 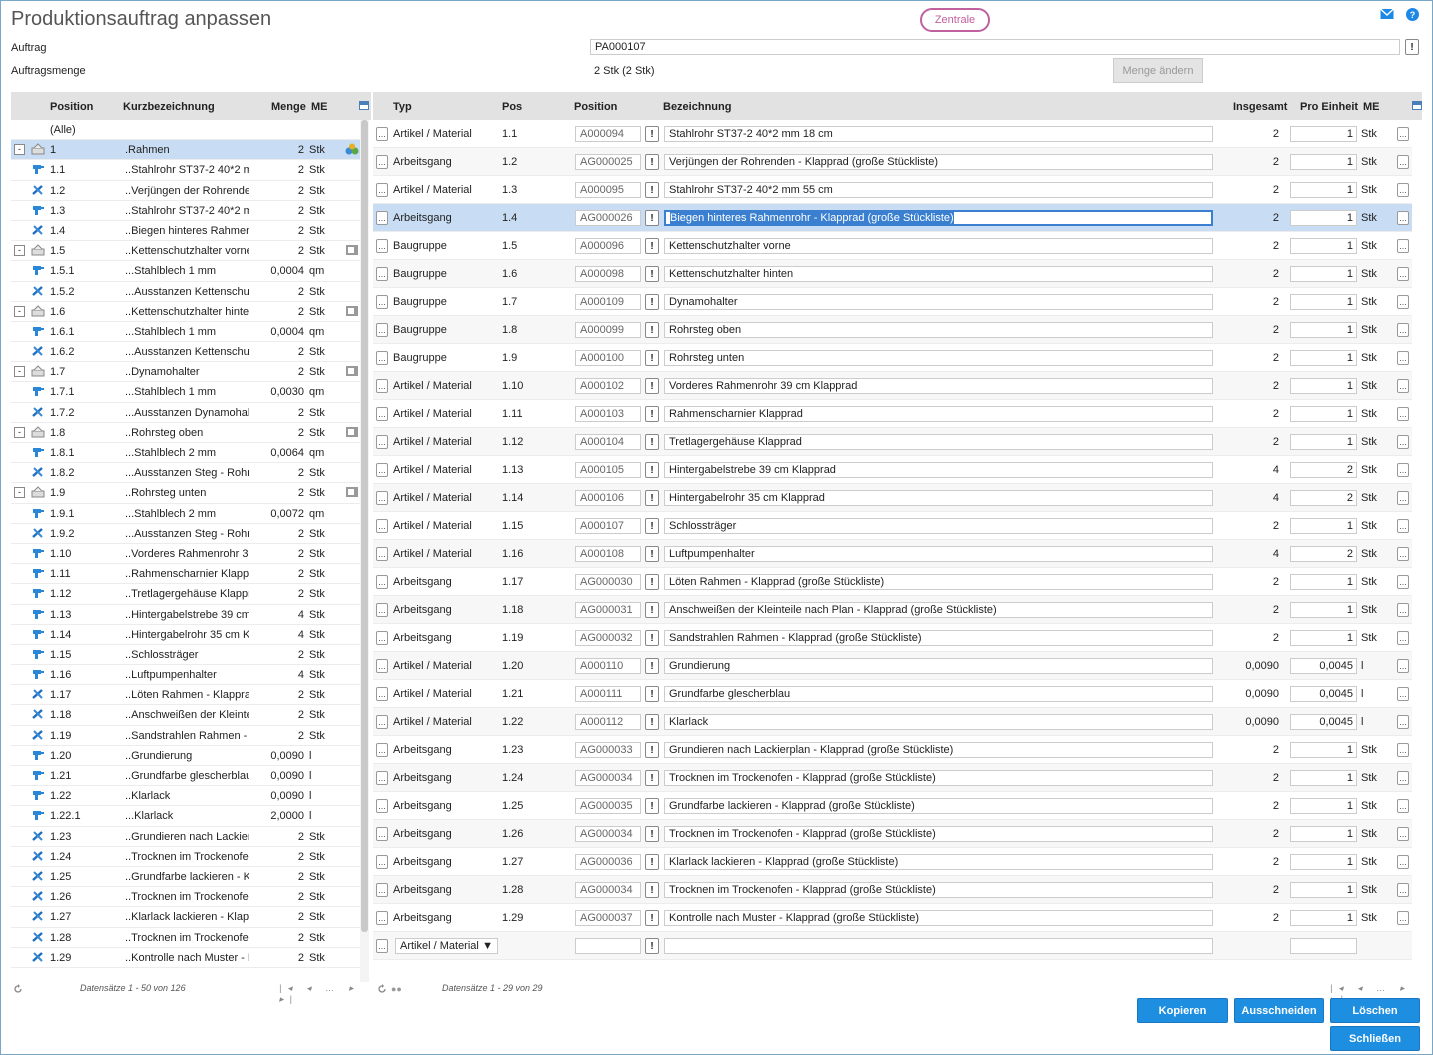 What do you see at coordinates (185, 796) in the screenshot?
I see `tree-row: 1.22 ..Klarlack 0,0090 l` at bounding box center [185, 796].